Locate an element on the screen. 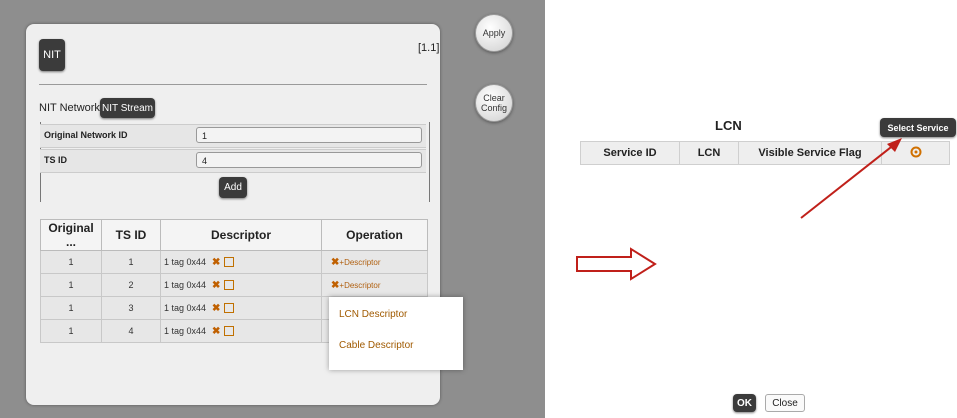 The height and width of the screenshot is (418, 957). lcn-dialog-title: LCN is located at coordinates (728, 125).